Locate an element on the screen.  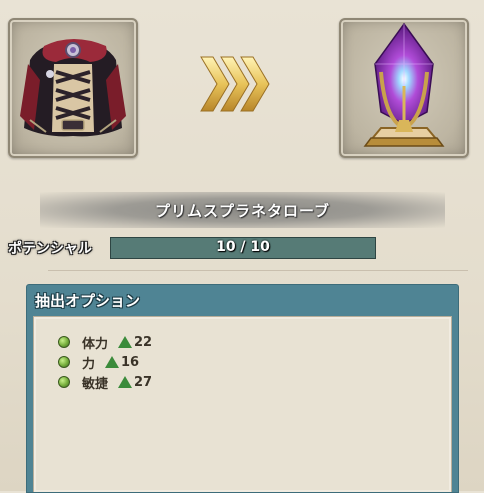
source-item-slot is located at coordinates (73, 88).